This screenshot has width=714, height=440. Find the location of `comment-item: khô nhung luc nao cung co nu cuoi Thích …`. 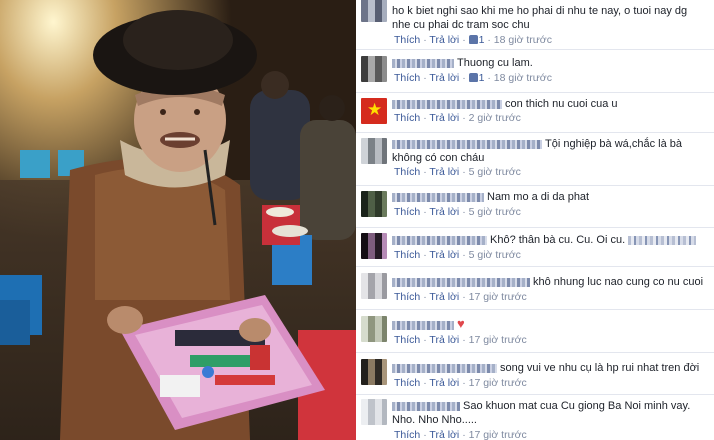

comment-item: khô nhung luc nao cung co nu cuoi Thích … is located at coordinates (535, 288).